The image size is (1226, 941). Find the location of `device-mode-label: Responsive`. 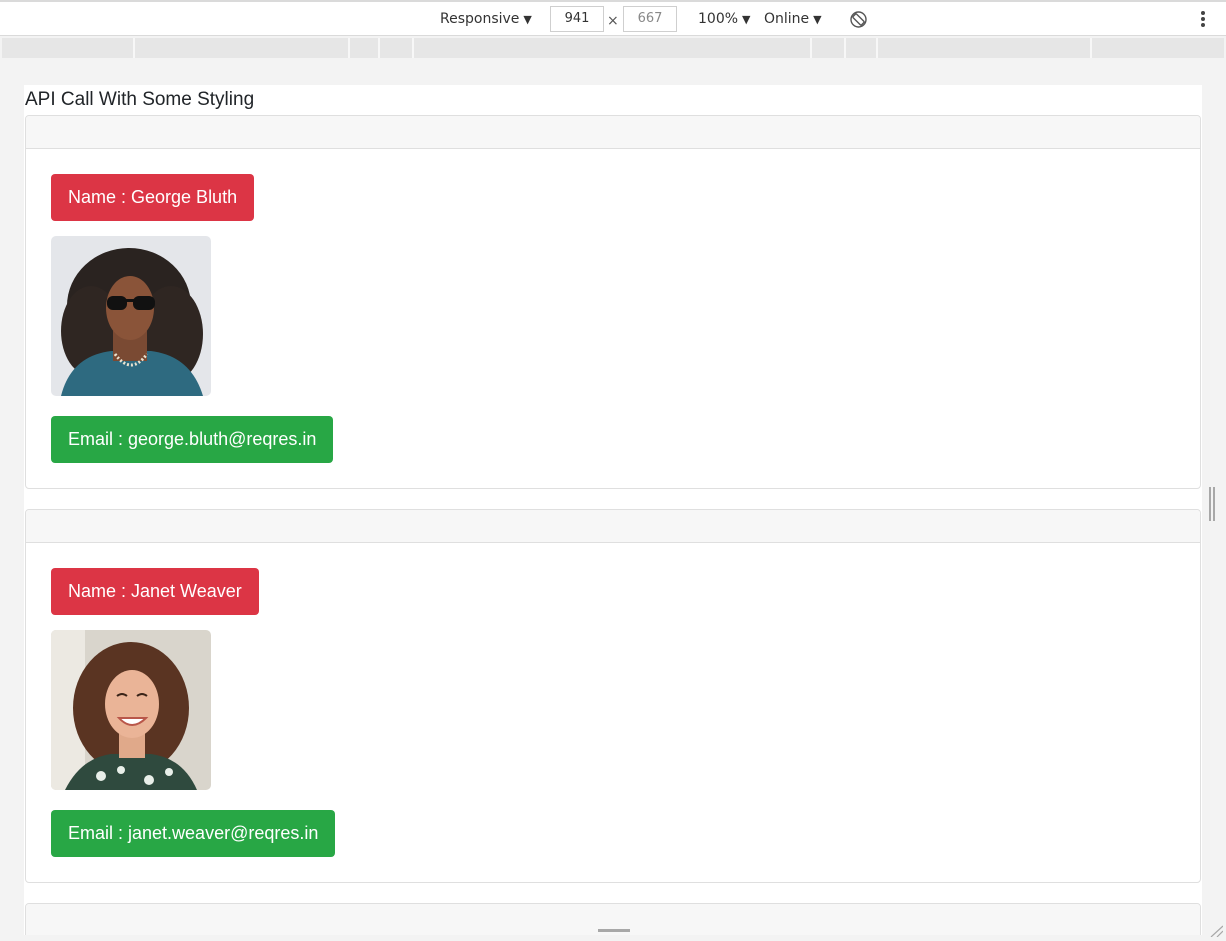

device-mode-label: Responsive is located at coordinates (480, 19).